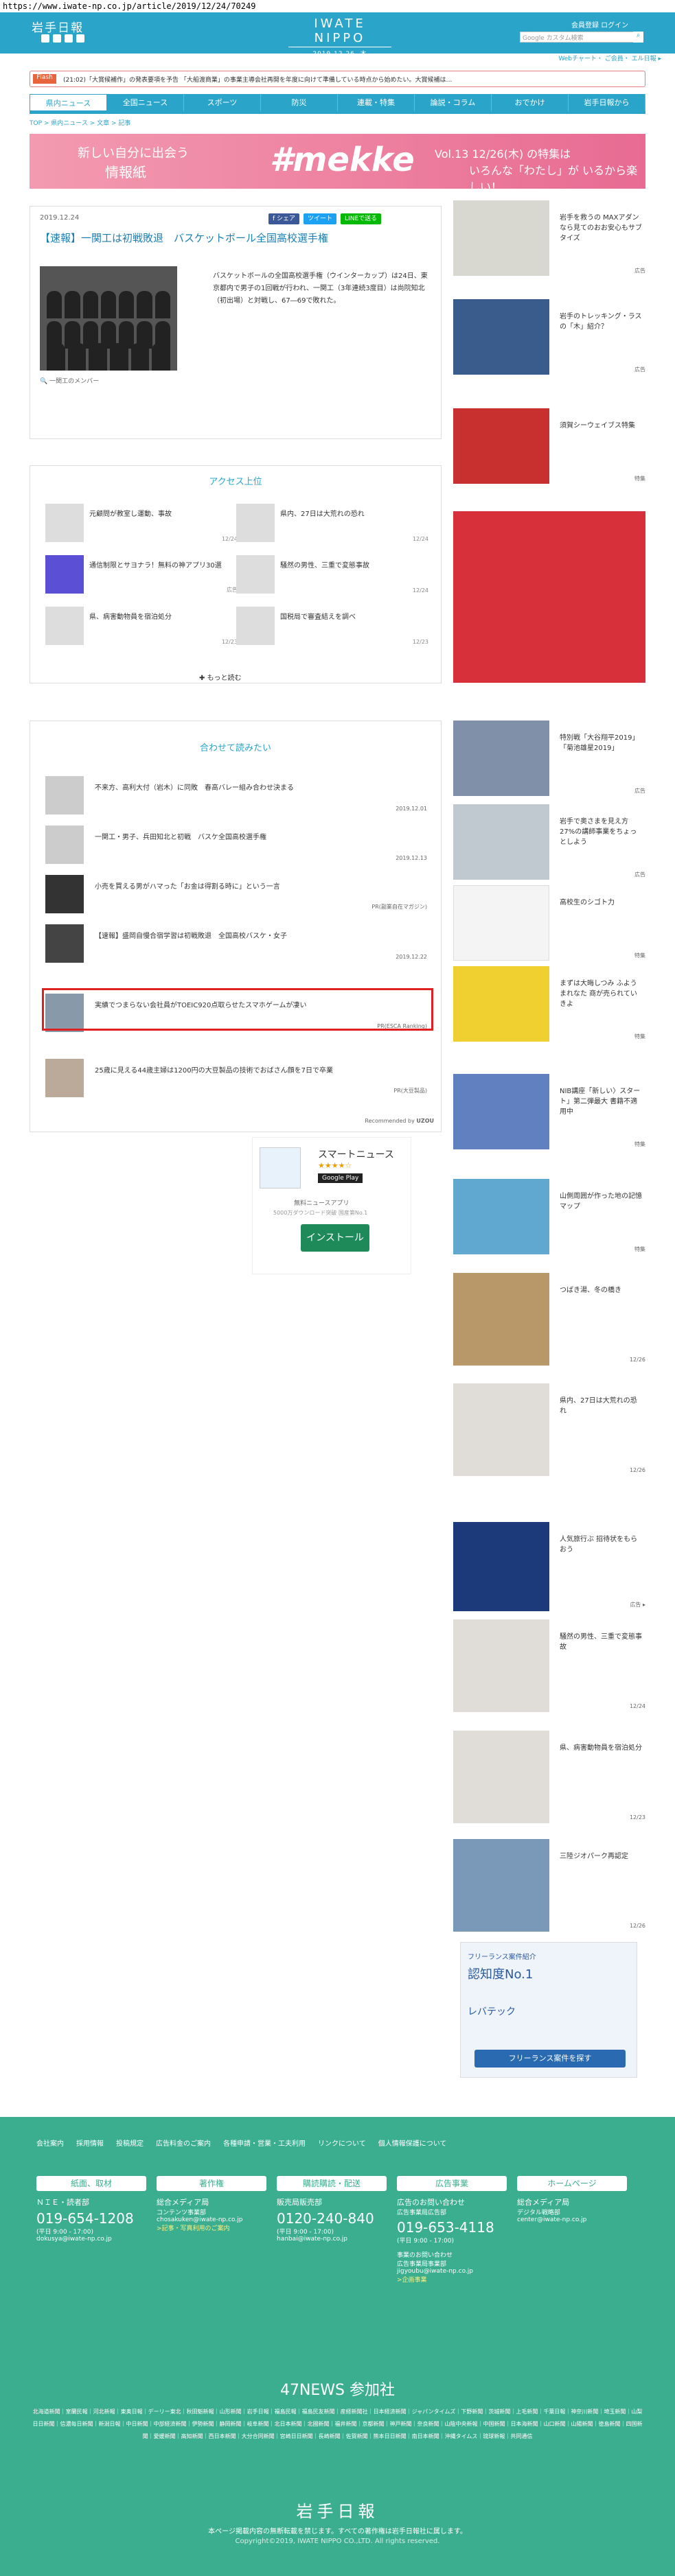 This screenshot has height=2576, width=675. I want to click on tweet-button: ツイート, so click(320, 218).